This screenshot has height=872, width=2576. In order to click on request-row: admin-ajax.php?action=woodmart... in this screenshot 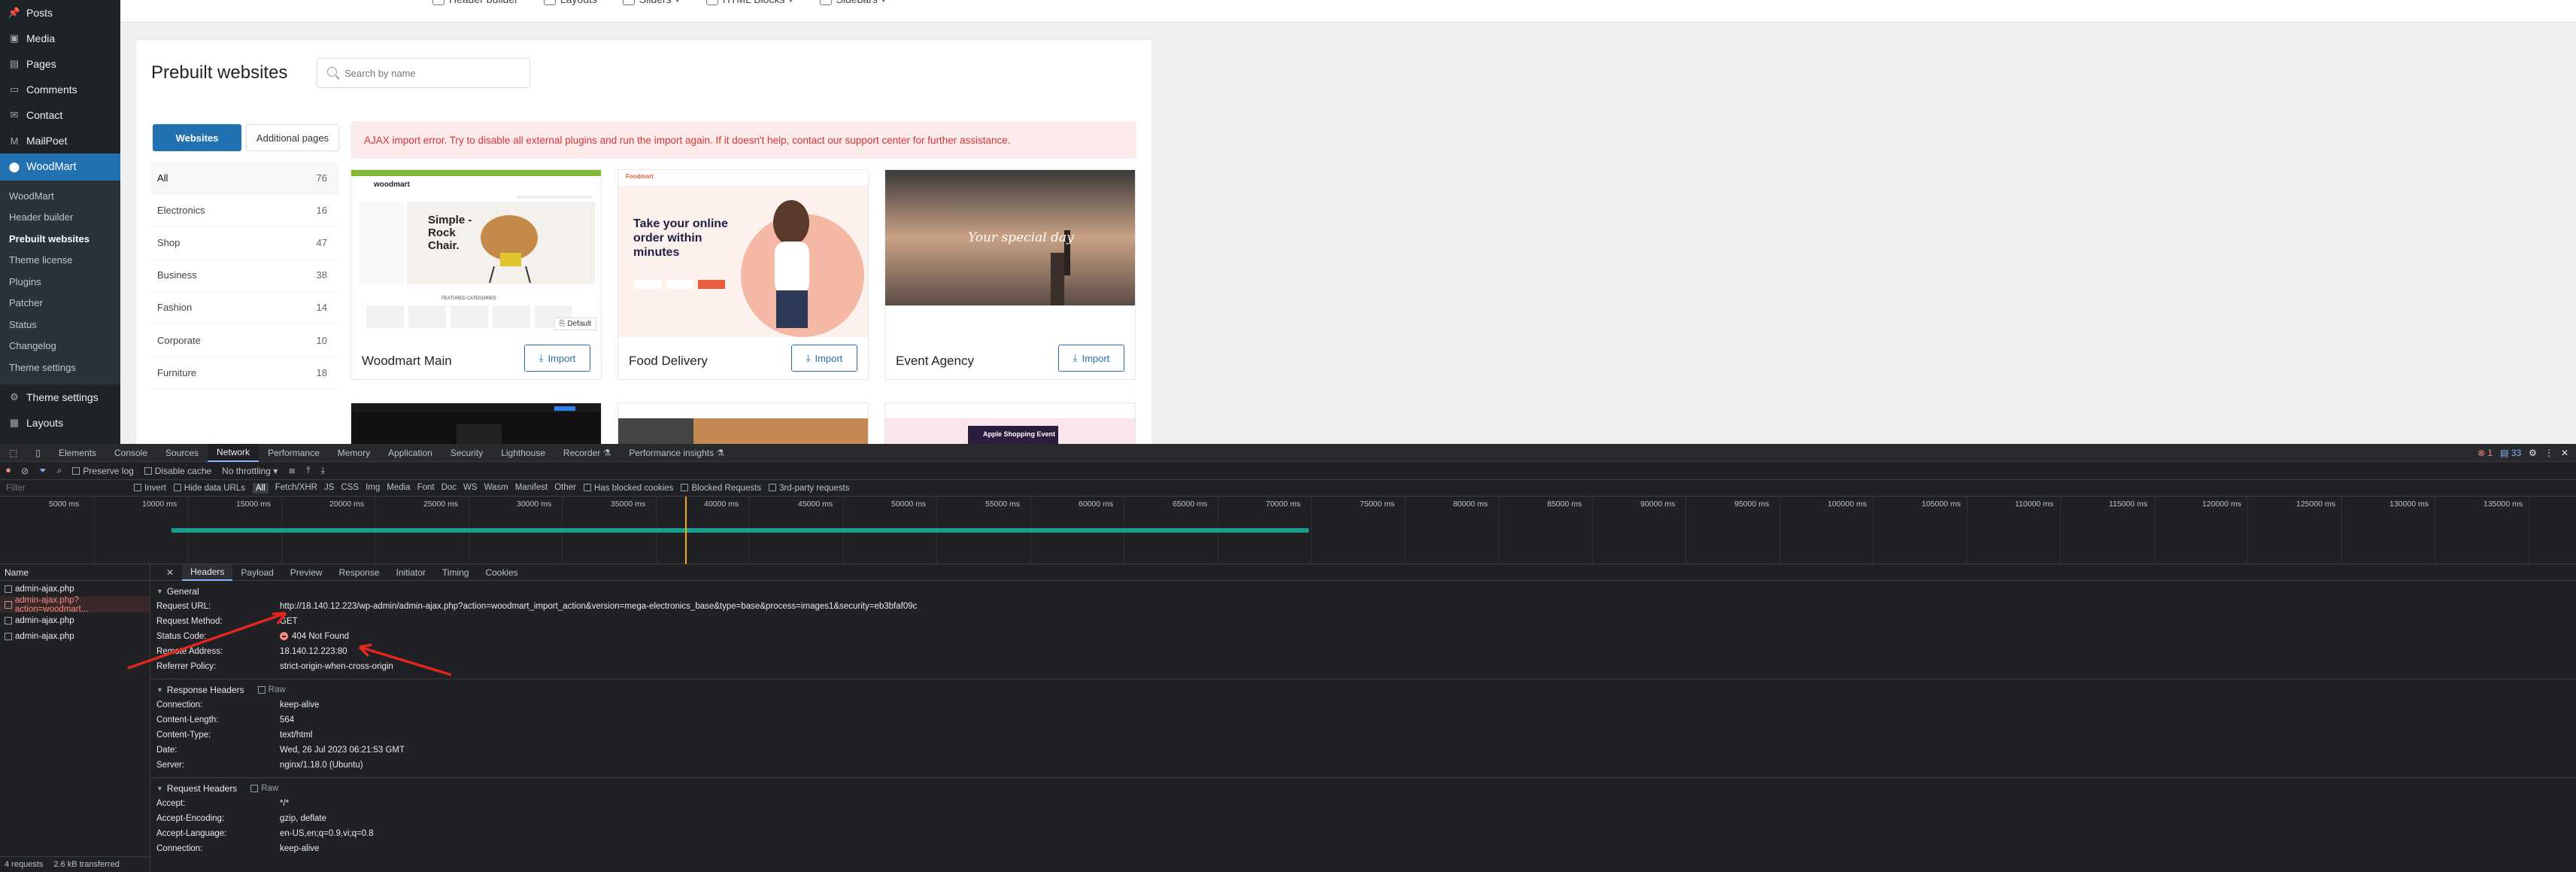, I will do `click(75, 605)`.